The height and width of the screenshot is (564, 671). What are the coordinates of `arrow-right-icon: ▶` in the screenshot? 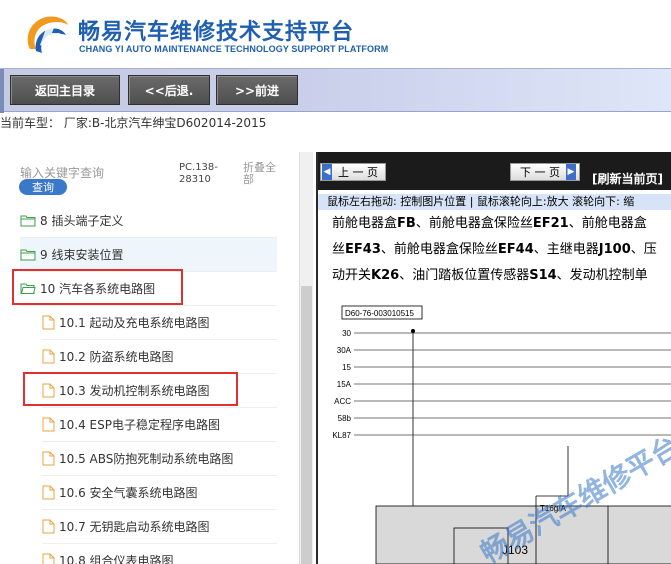 It's located at (571, 172).